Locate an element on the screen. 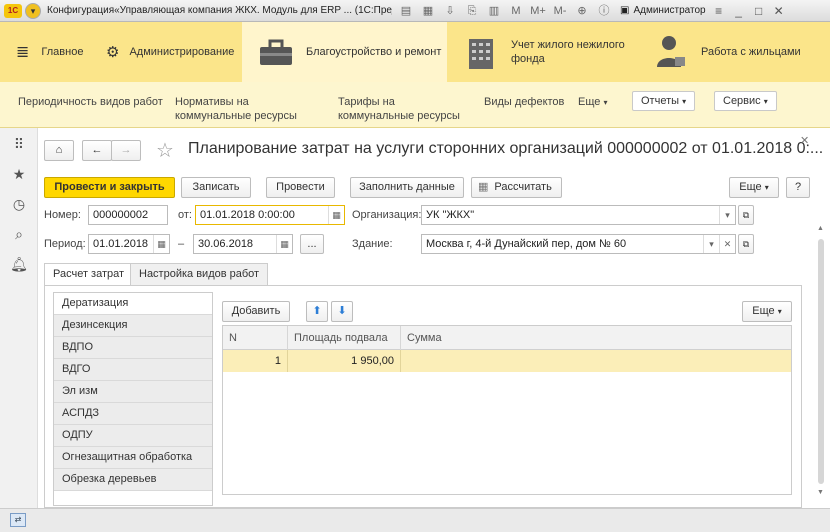 This screenshot has width=830, height=532. star-icon: ★ is located at coordinates (19, 174).